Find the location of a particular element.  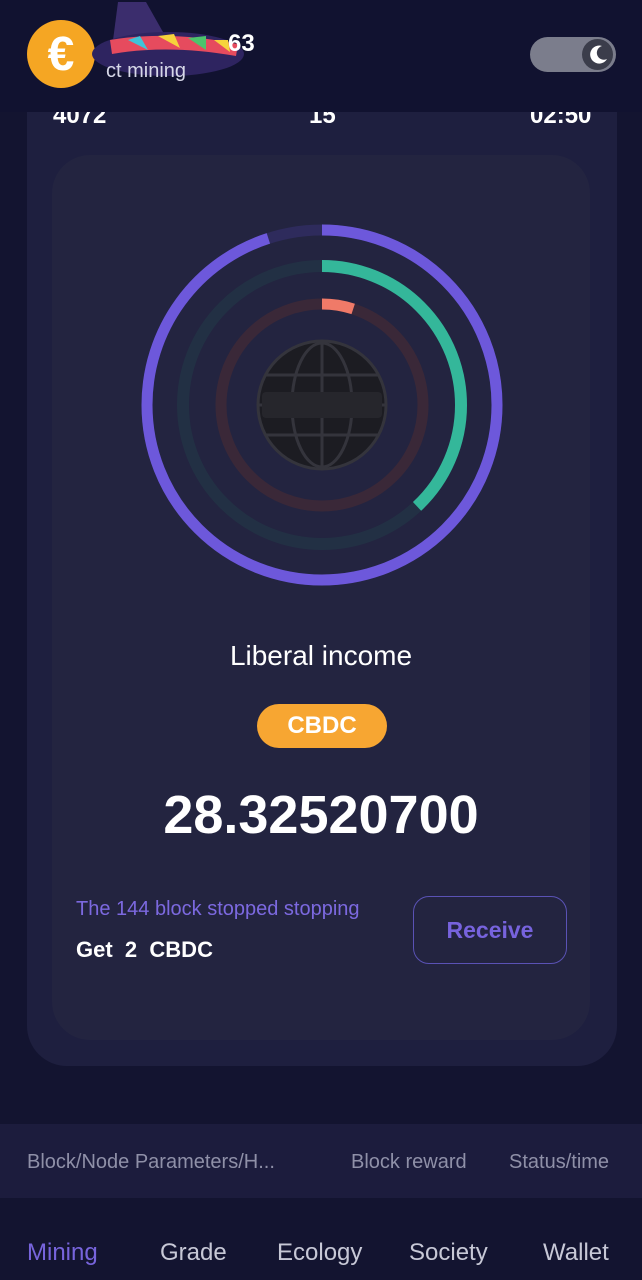

mined-amount: 28.32520700 is located at coordinates (321, 815).